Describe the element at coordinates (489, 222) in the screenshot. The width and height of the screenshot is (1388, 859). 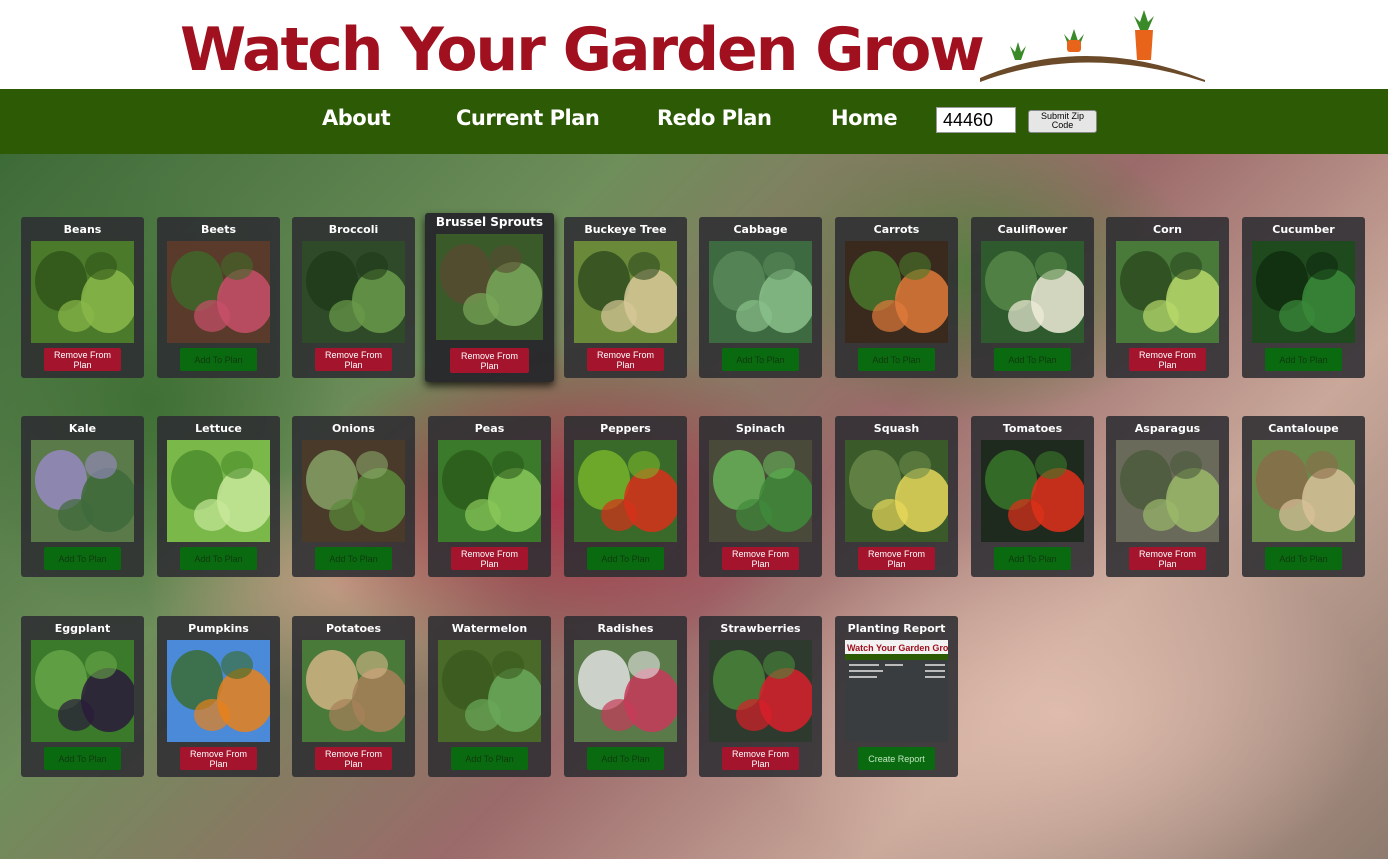
I see `plant-card-title: Brussel Sprouts` at that location.